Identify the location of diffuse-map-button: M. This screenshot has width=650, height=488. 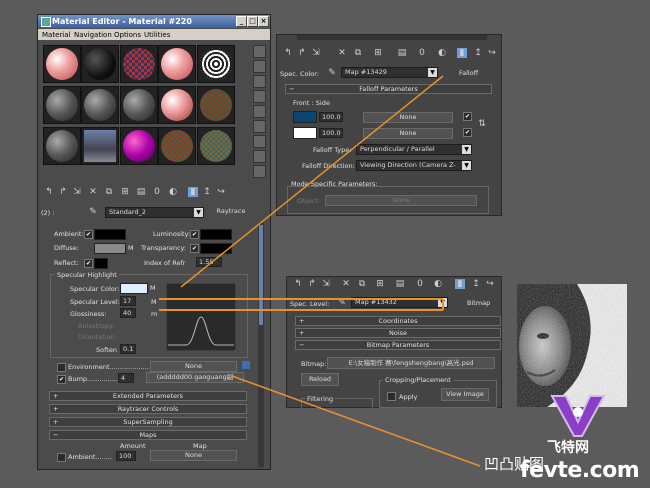
(131, 248).